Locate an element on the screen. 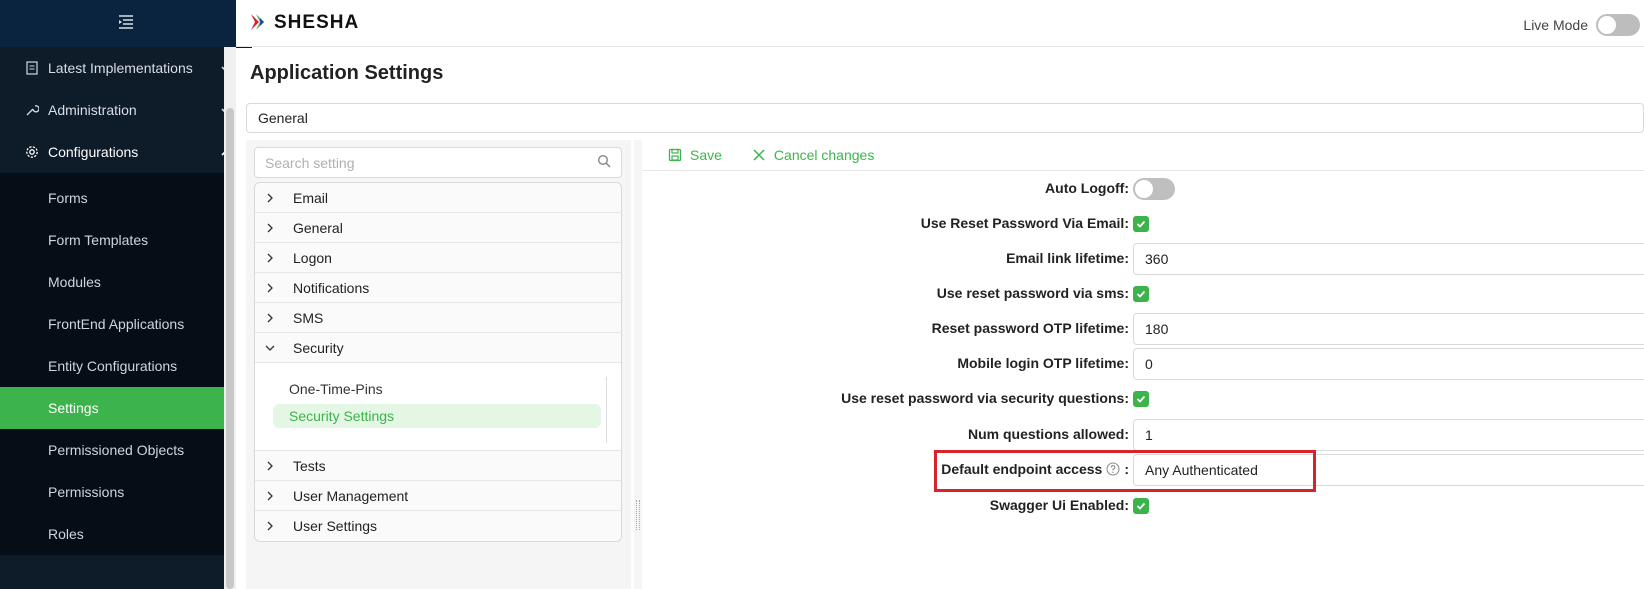 The height and width of the screenshot is (589, 1644). cancel-changes-button: Cancel changes is located at coordinates (813, 155).